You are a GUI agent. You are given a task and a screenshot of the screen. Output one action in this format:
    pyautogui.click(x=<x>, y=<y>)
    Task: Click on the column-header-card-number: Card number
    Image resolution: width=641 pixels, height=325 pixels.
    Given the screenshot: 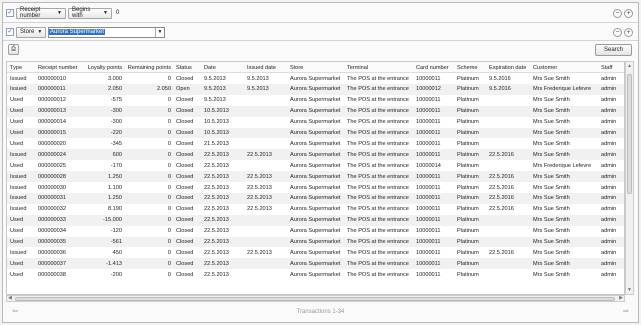 What is the action you would take?
    pyautogui.click(x=436, y=68)
    